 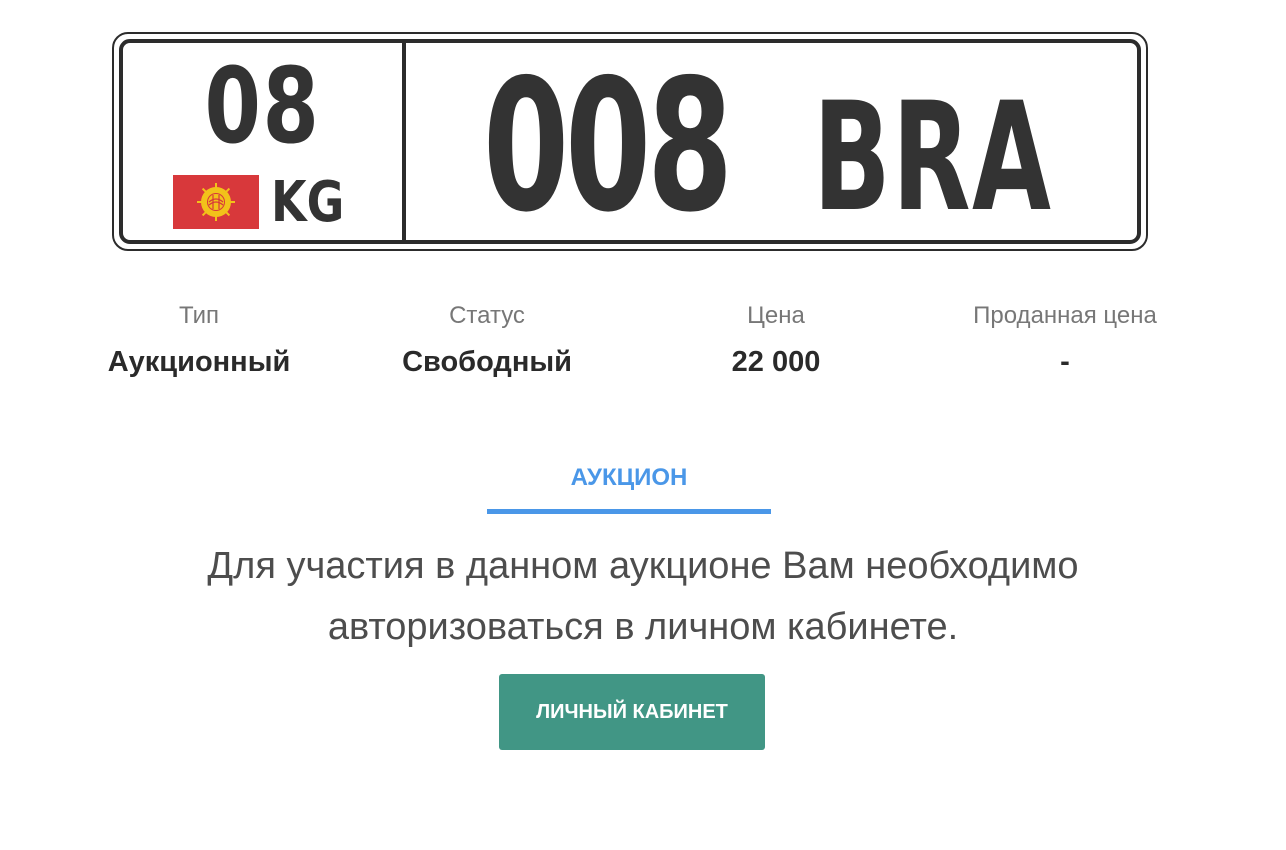 I want to click on plate-divider, so click(x=404, y=141).